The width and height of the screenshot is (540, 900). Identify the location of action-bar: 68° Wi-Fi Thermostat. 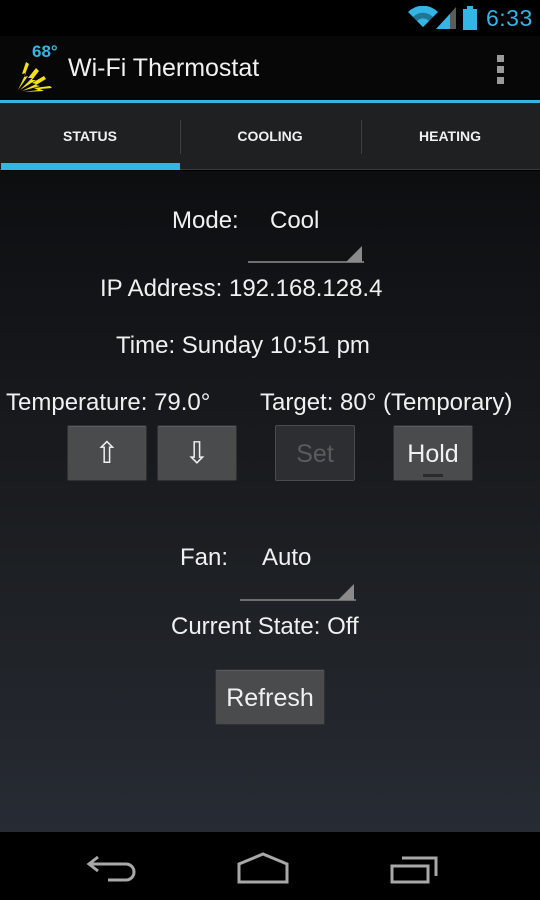
(270, 68).